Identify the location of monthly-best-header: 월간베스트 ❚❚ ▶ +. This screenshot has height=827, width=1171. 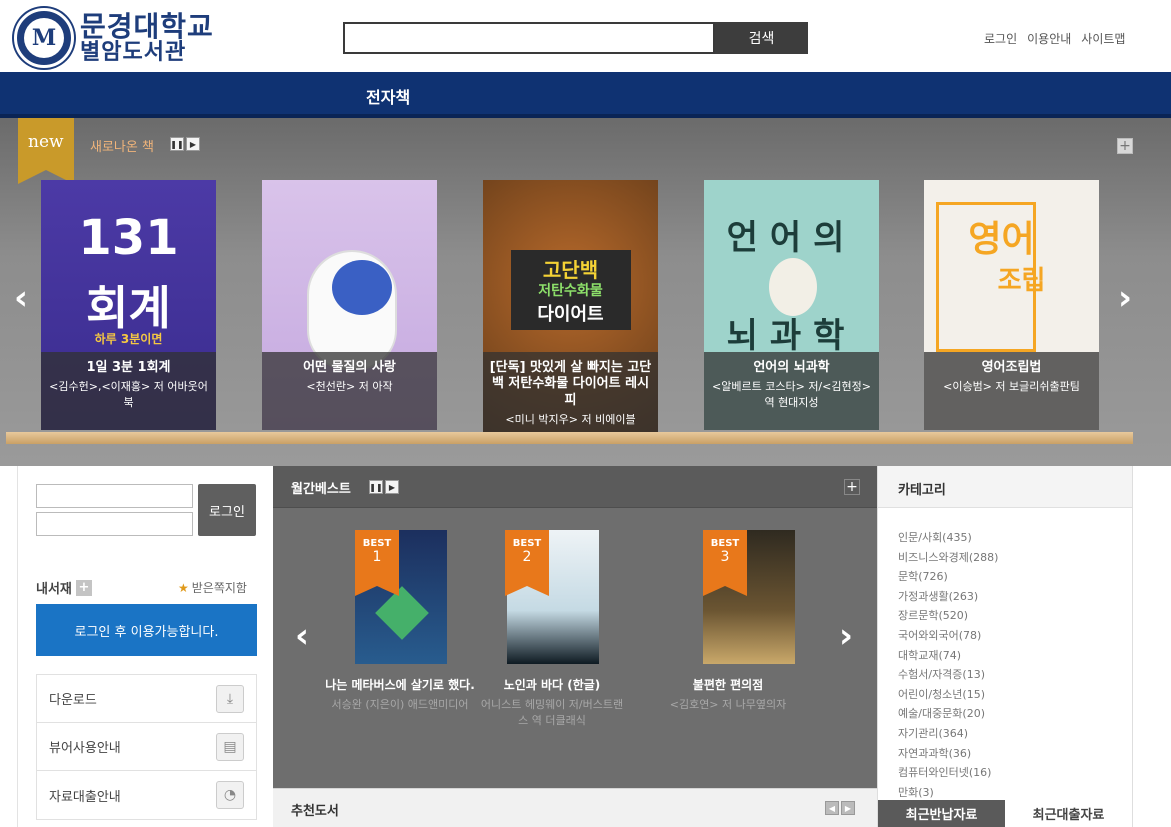
(575, 487).